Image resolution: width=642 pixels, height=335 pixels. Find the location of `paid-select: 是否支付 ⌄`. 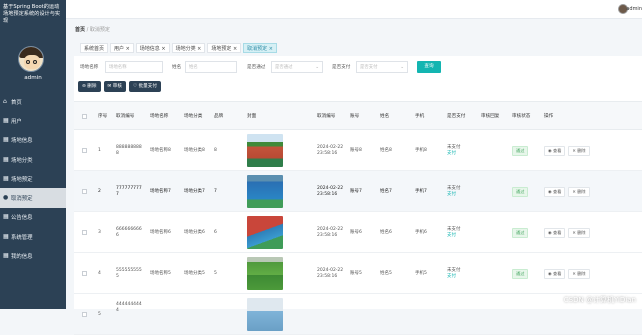

paid-select: 是否支付 ⌄ is located at coordinates (382, 67).